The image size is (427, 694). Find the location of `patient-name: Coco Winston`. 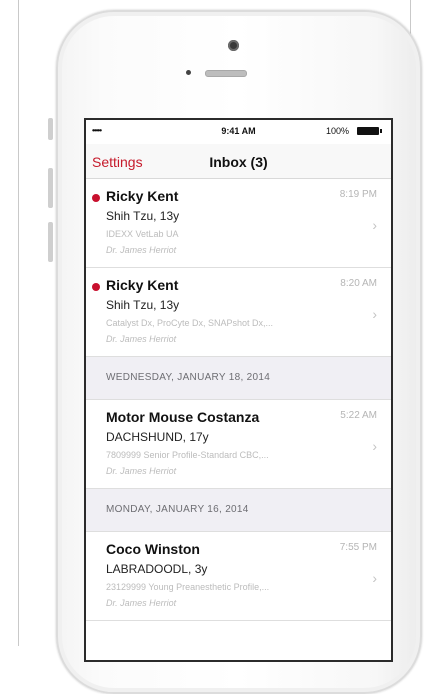

patient-name: Coco Winston is located at coordinates (153, 549).